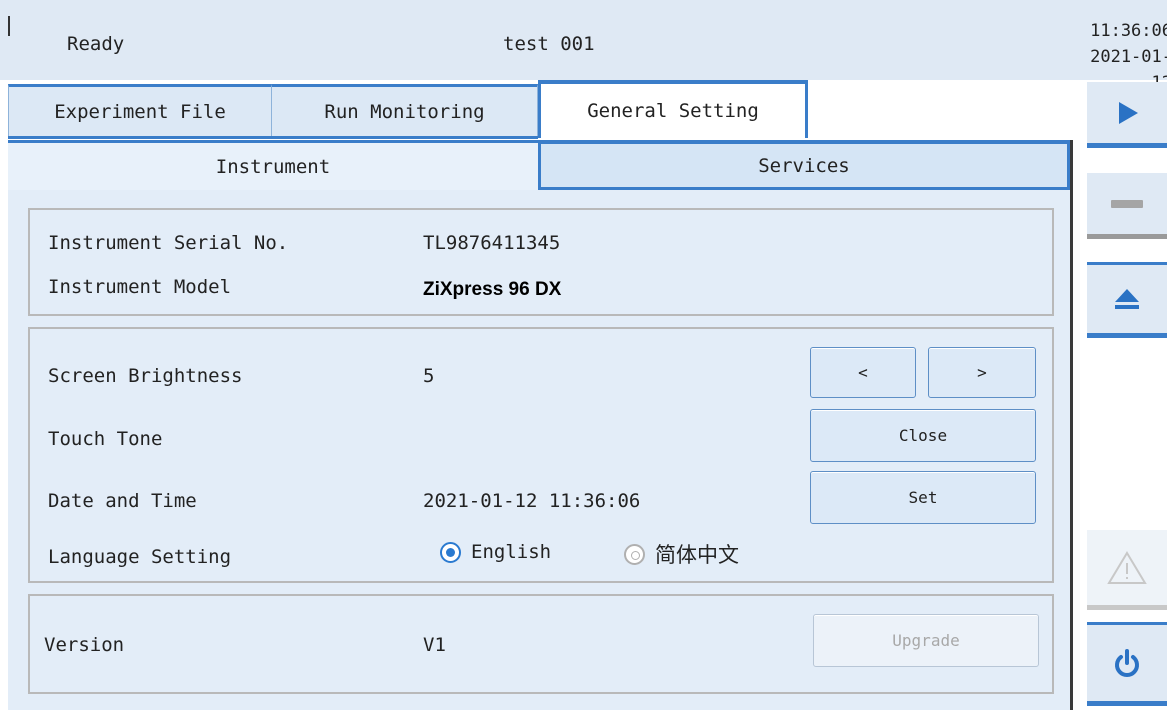 This screenshot has height=710, width=1167. Describe the element at coordinates (9, 26) in the screenshot. I see `status-bar-edge` at that location.